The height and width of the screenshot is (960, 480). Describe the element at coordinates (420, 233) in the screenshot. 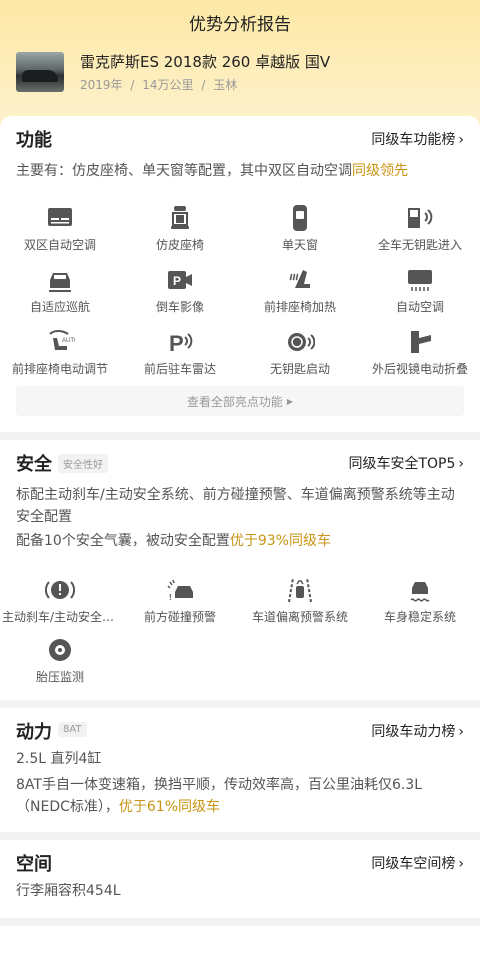

I see `feature-keyless-entry: 全车无钥匙进入` at that location.